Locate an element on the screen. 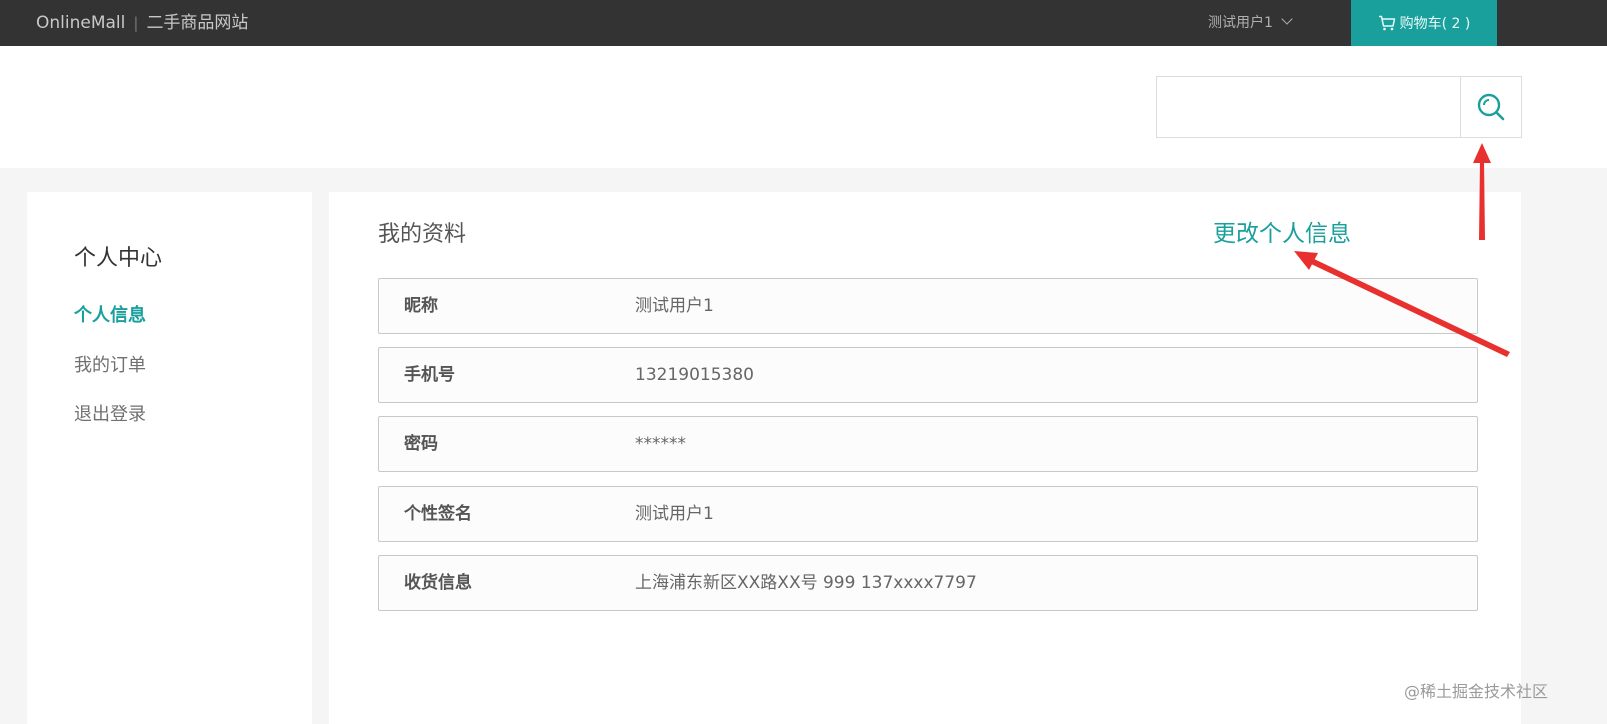 The height and width of the screenshot is (724, 1607). info-row-phone: 手机号 13219015380 is located at coordinates (928, 375).